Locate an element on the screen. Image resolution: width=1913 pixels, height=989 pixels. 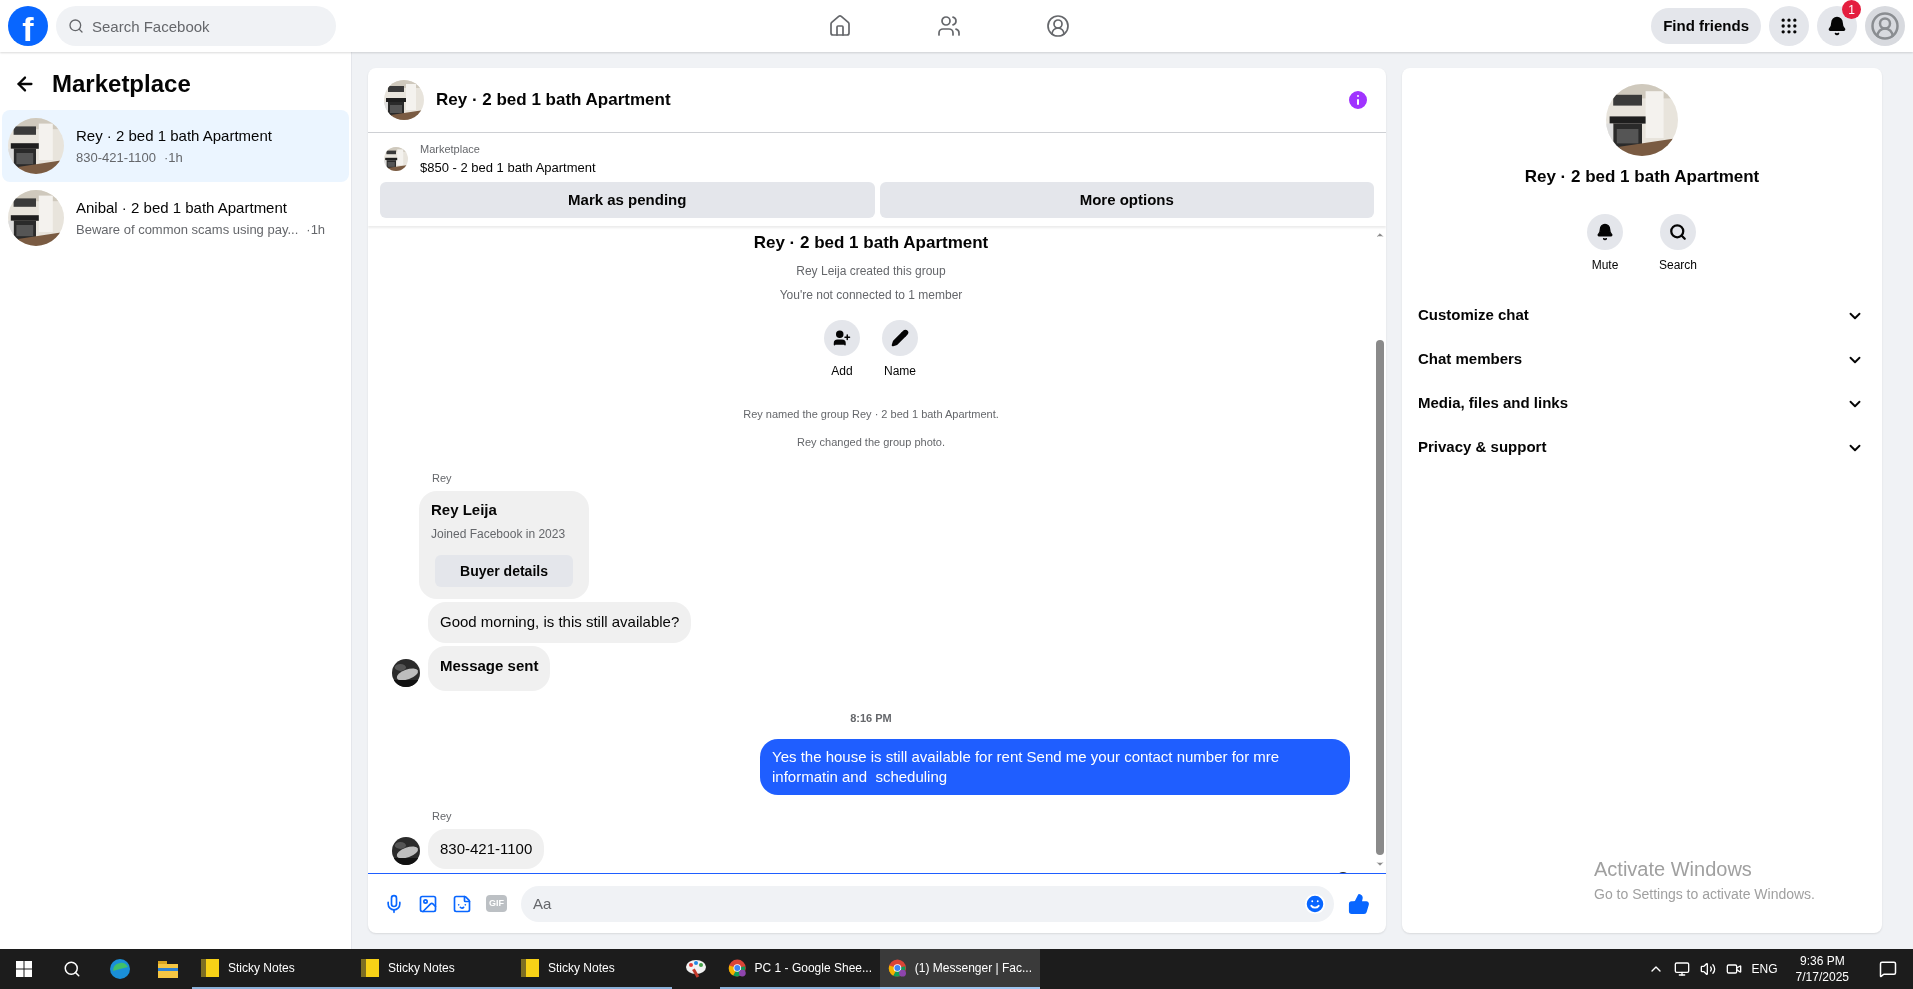
timestamp: 8:16 PM is located at coordinates (871, 718).